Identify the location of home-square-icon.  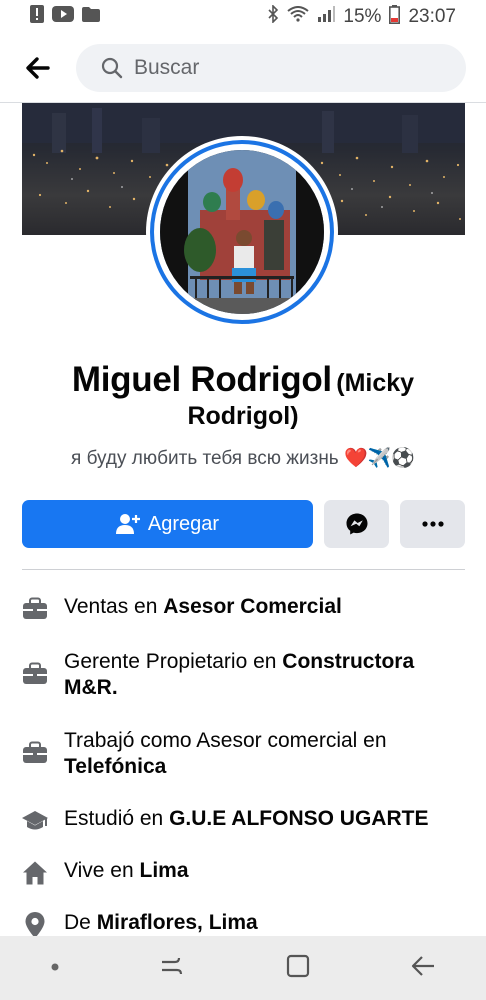
(297, 965).